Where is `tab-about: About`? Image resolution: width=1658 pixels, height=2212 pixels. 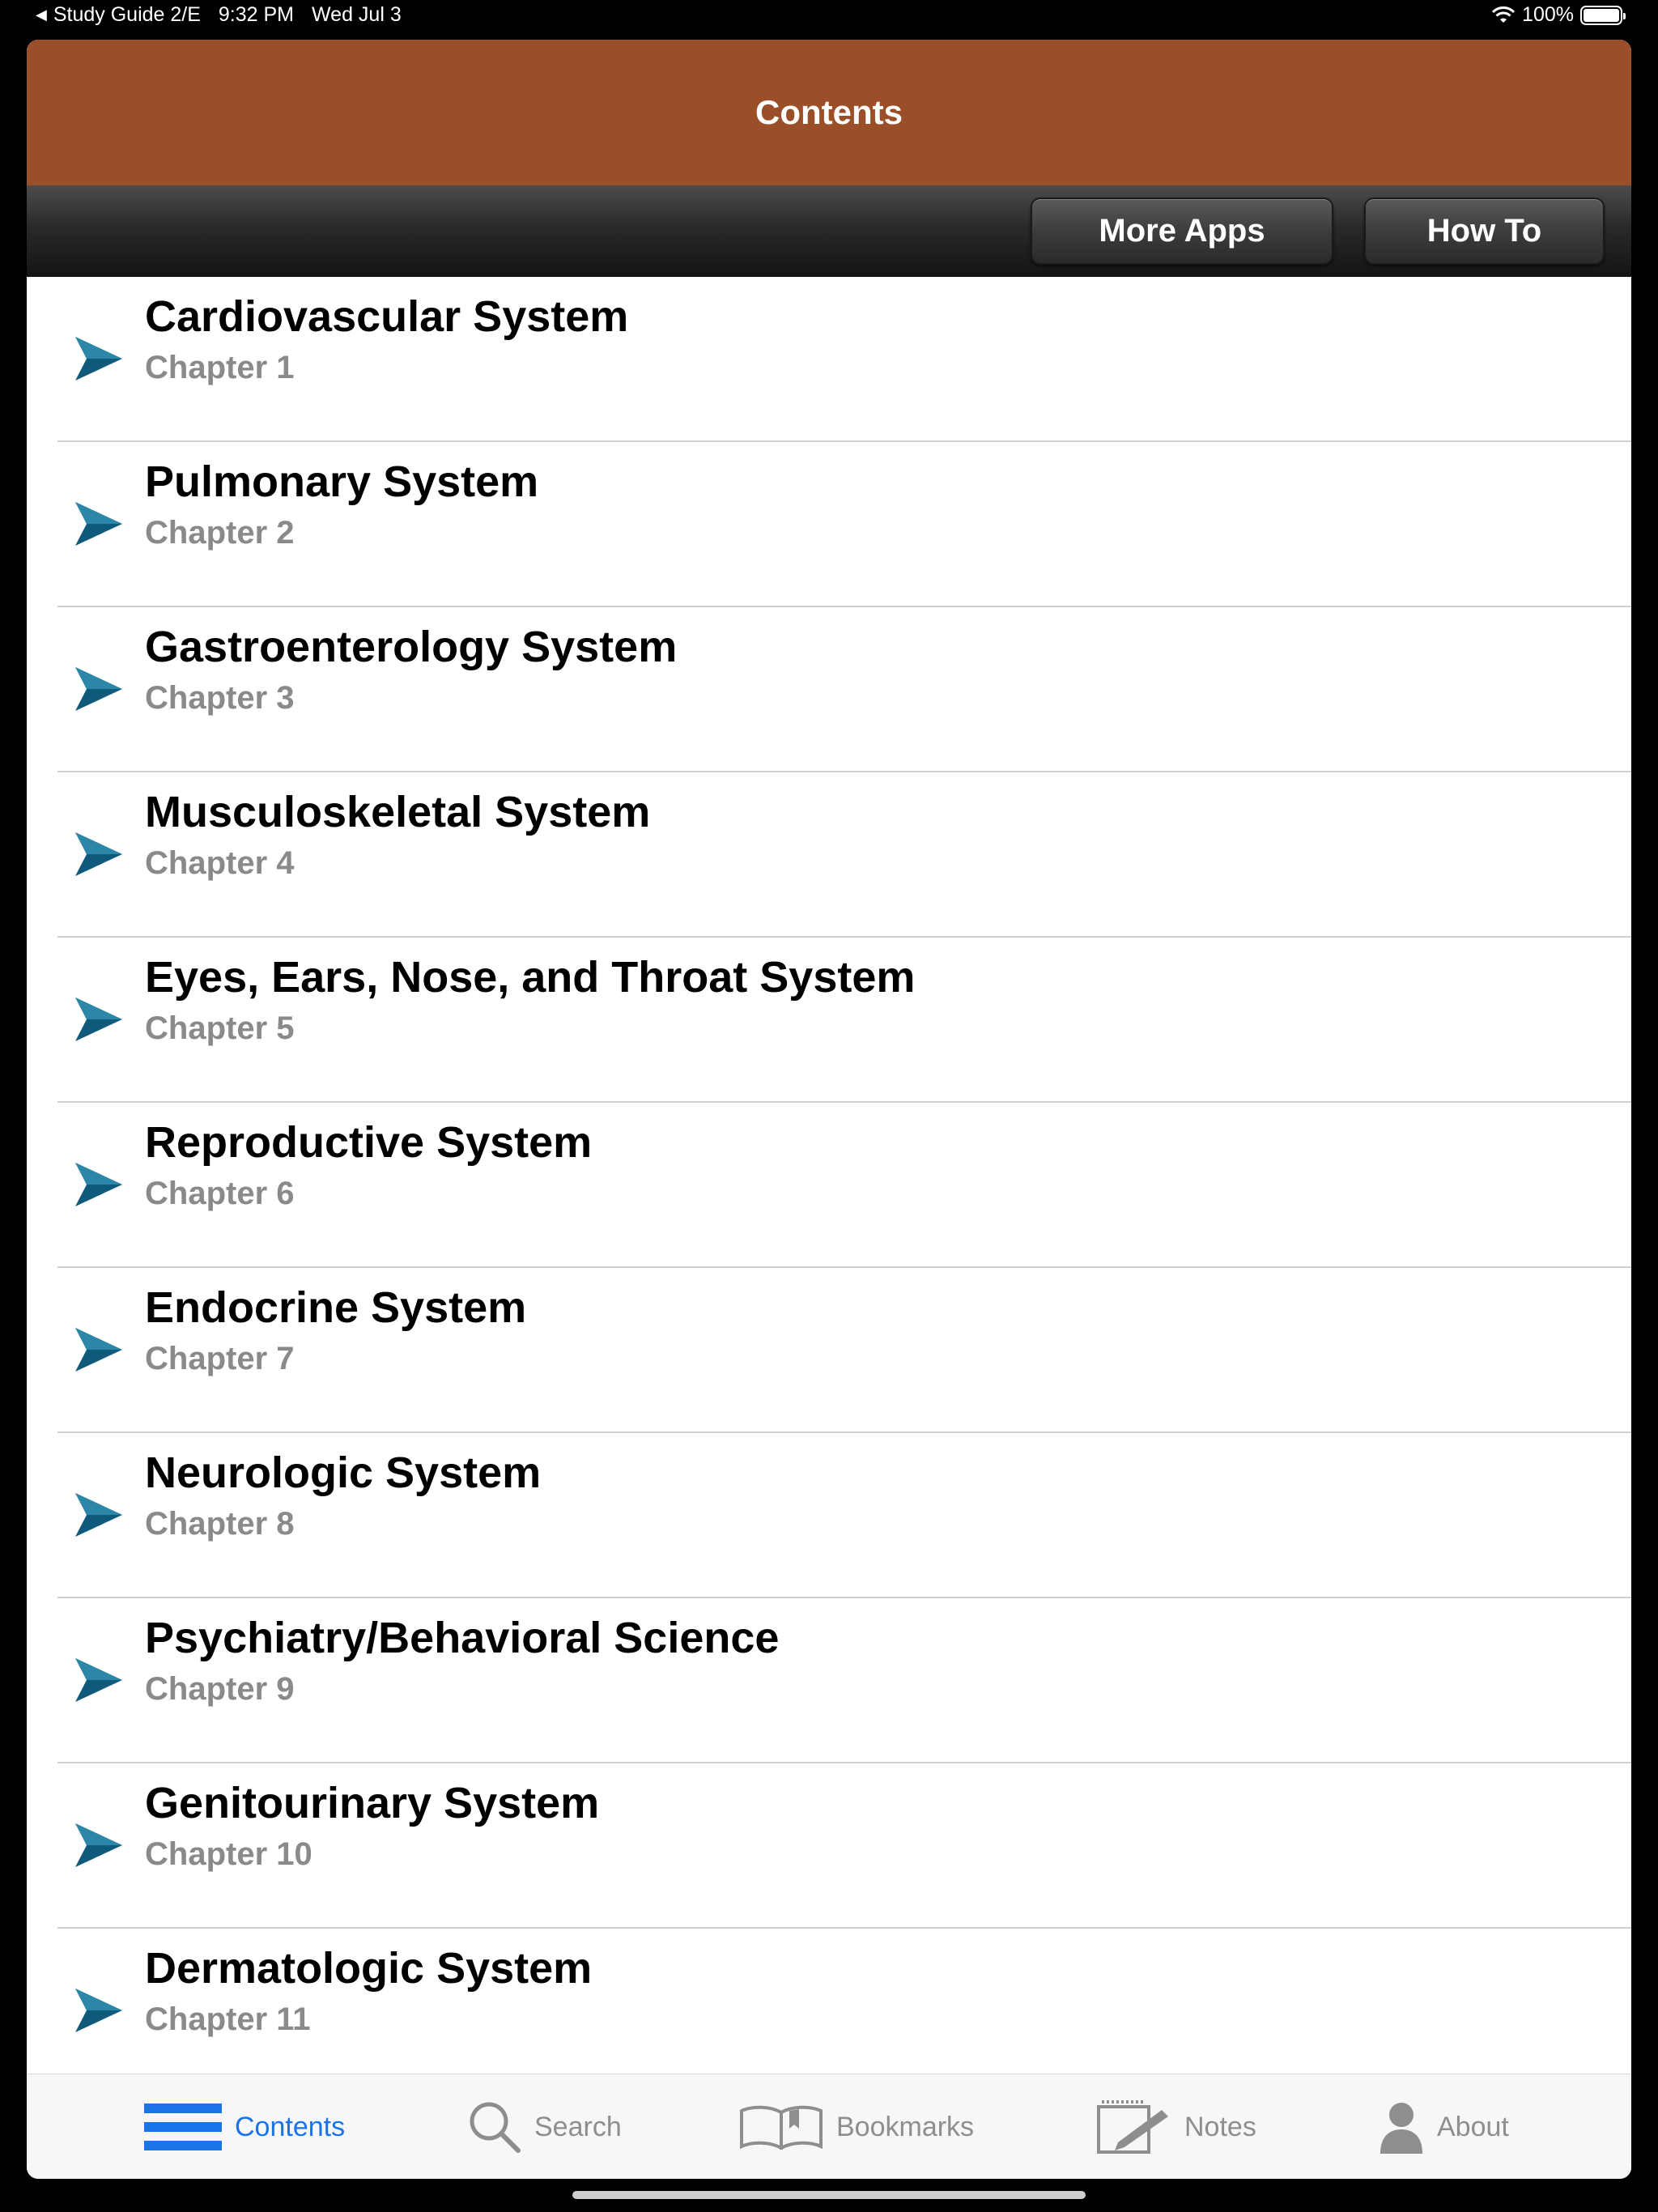
tab-about: About is located at coordinates (1444, 2127).